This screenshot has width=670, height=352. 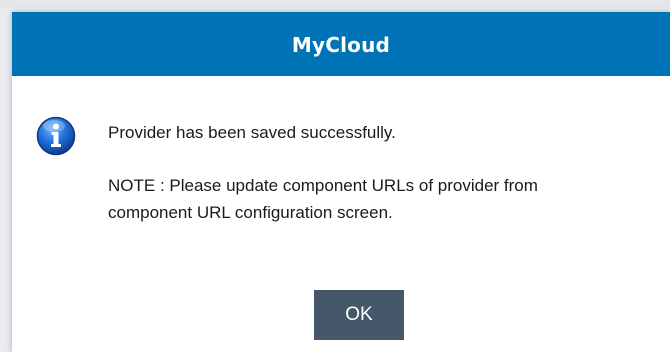 I want to click on dialog-title: MyCloud, so click(x=341, y=45).